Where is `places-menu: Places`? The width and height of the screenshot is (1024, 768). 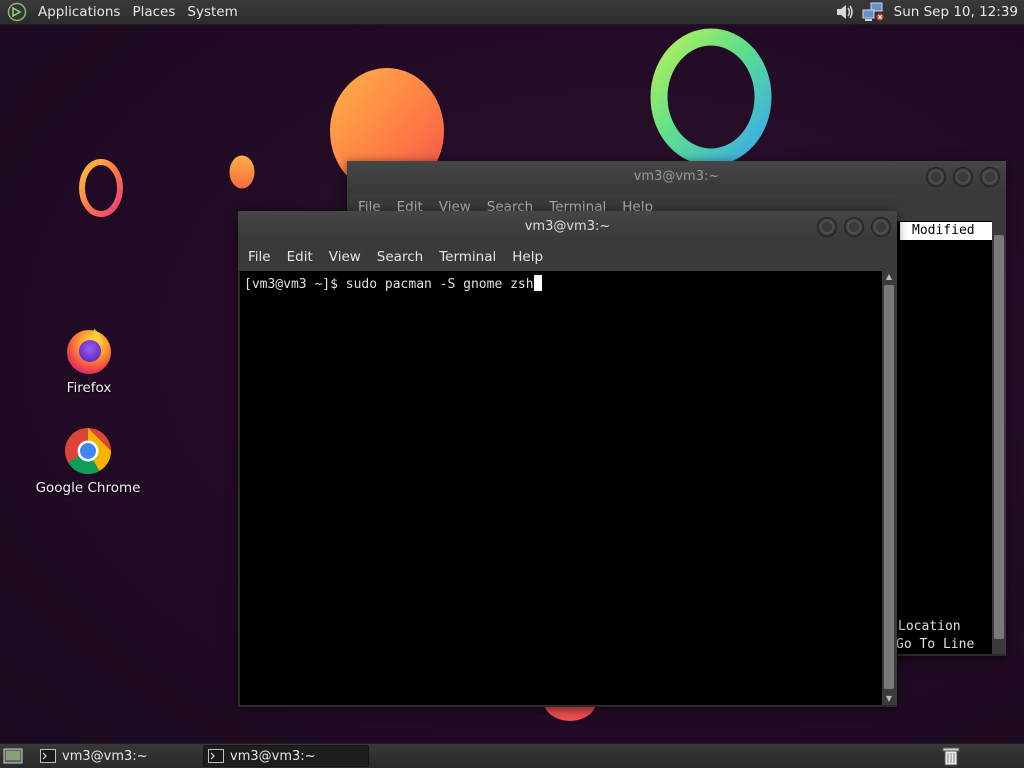 places-menu: Places is located at coordinates (153, 12).